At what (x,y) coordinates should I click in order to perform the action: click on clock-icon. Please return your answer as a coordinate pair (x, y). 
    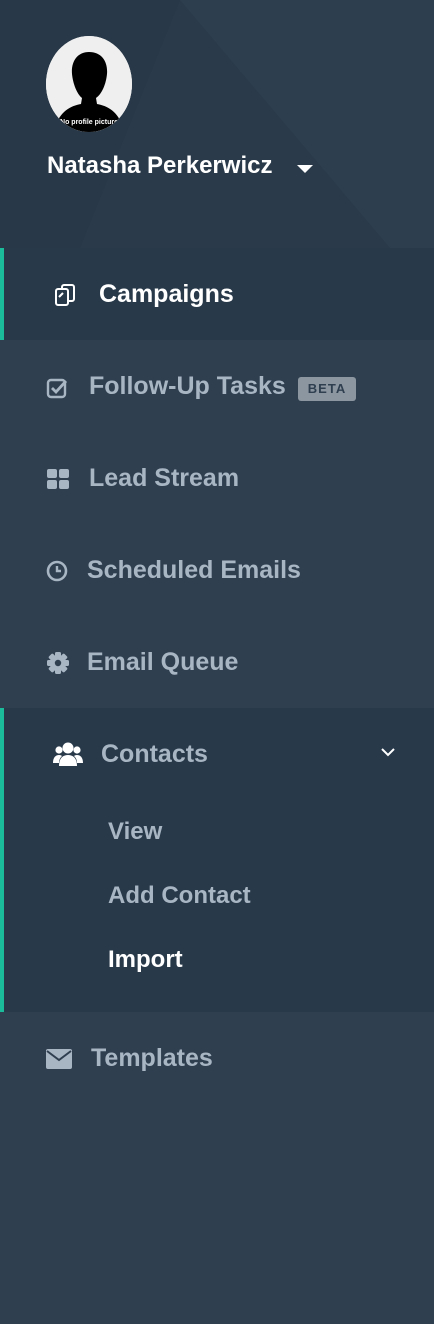
    Looking at the image, I should click on (57, 571).